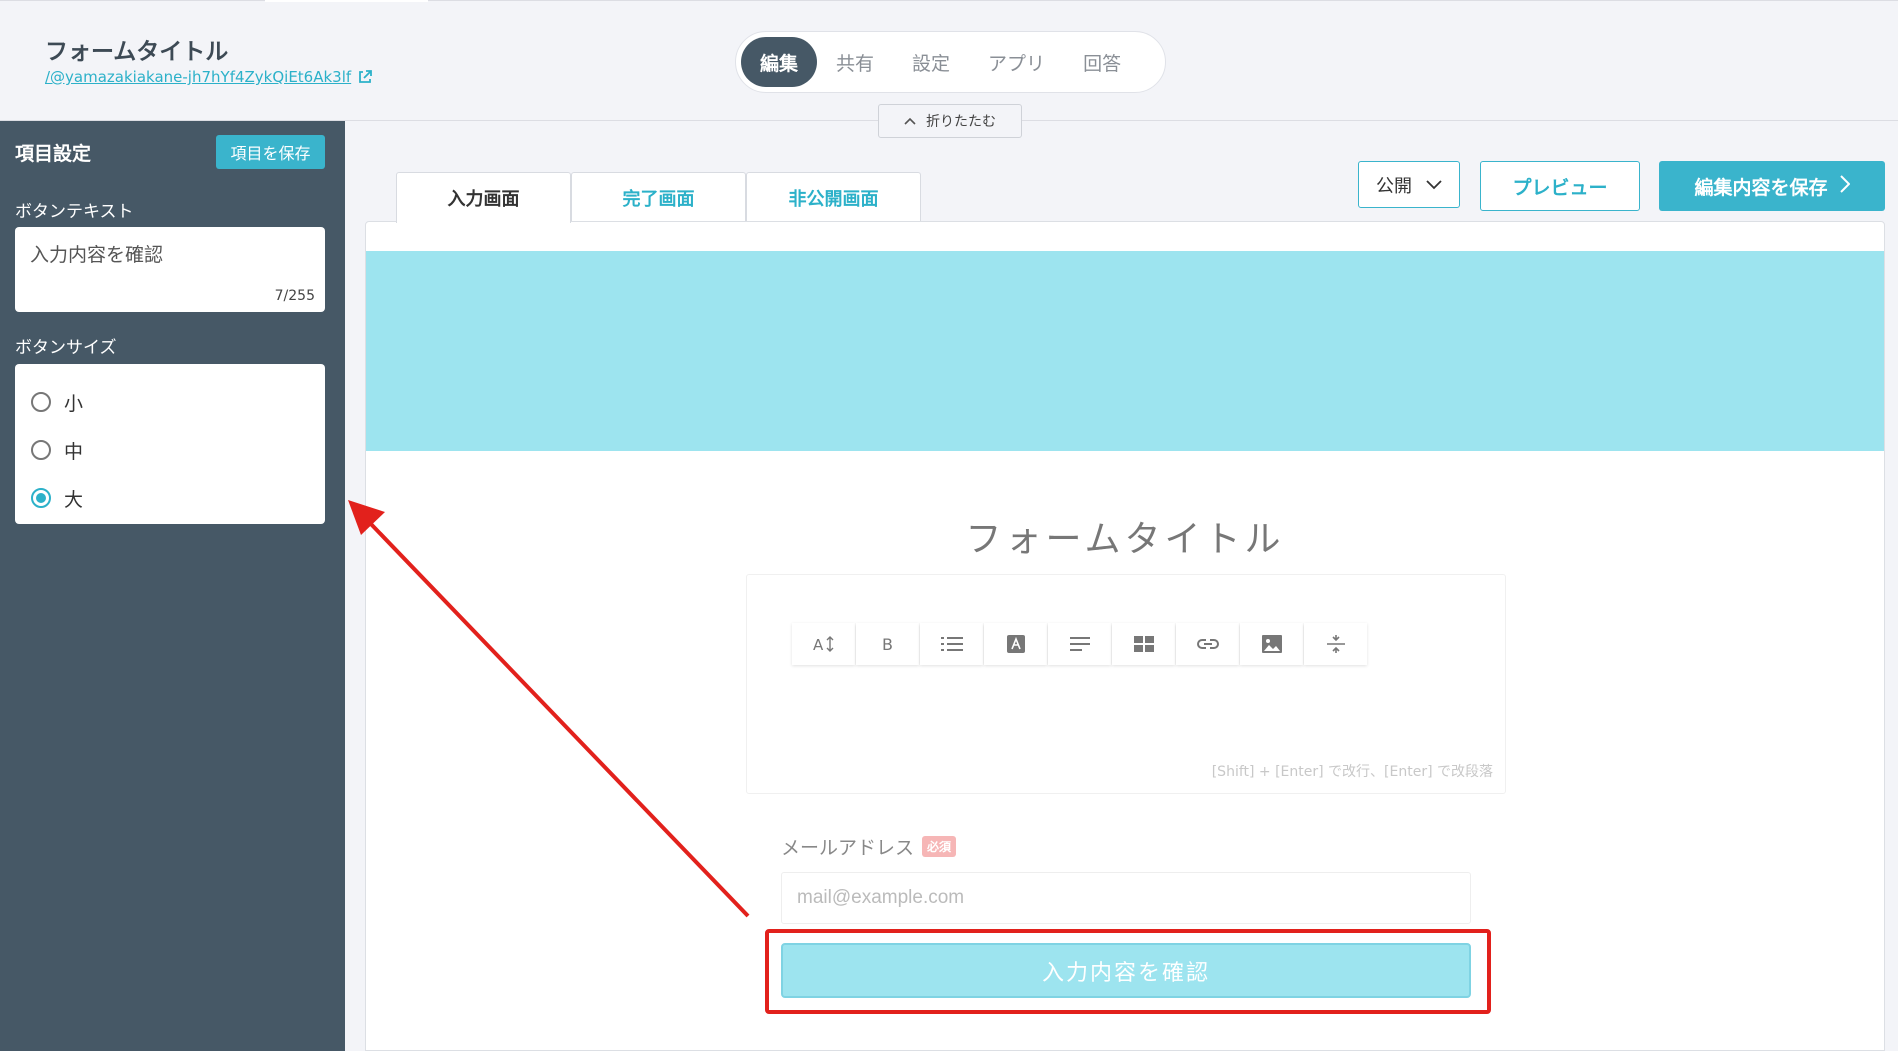 This screenshot has width=1898, height=1051. Describe the element at coordinates (833, 197) in the screenshot. I see `tab-private-screen: 非公開画面` at that location.